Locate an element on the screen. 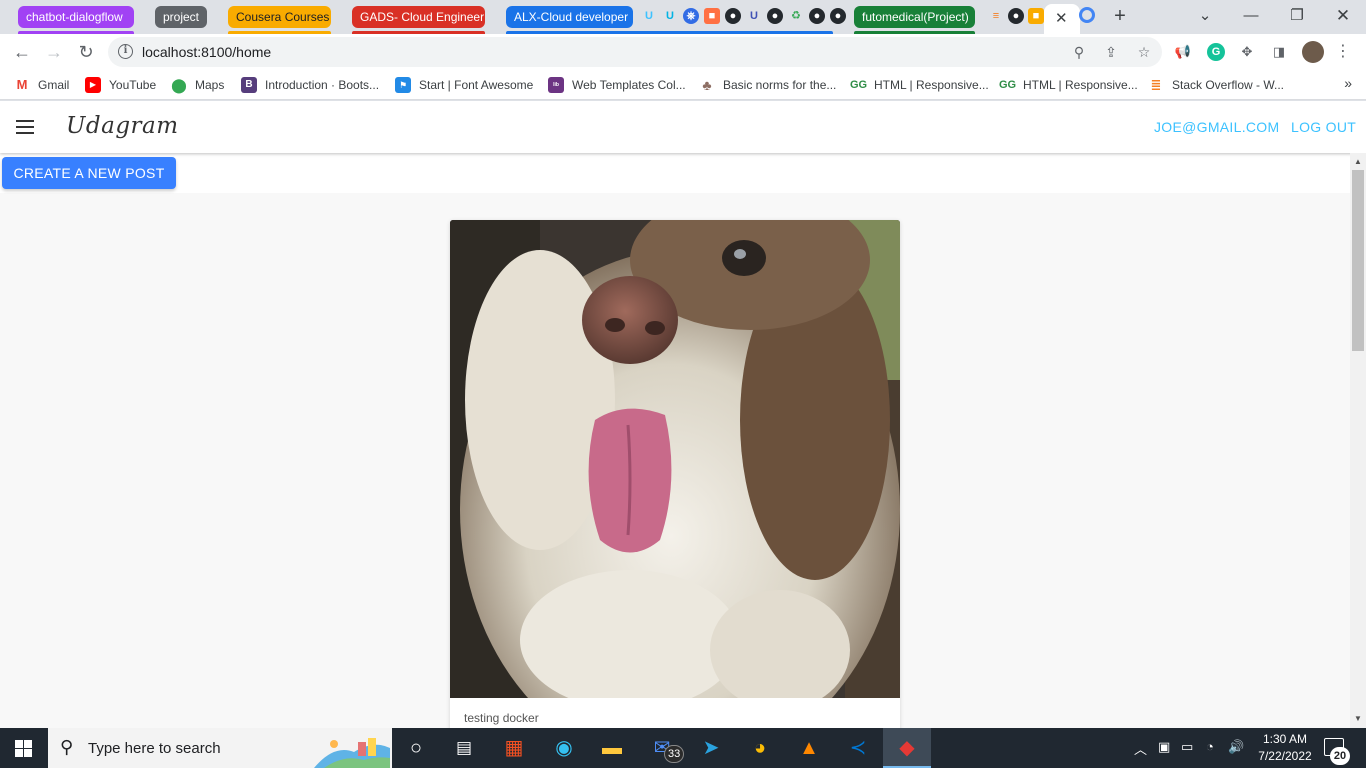  chrome-tab-icon is located at coordinates (1087, 15).